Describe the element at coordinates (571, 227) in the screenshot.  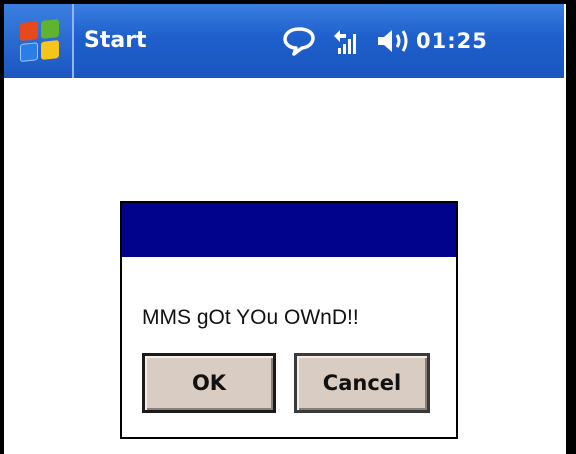
I see `device-frame-edge` at that location.